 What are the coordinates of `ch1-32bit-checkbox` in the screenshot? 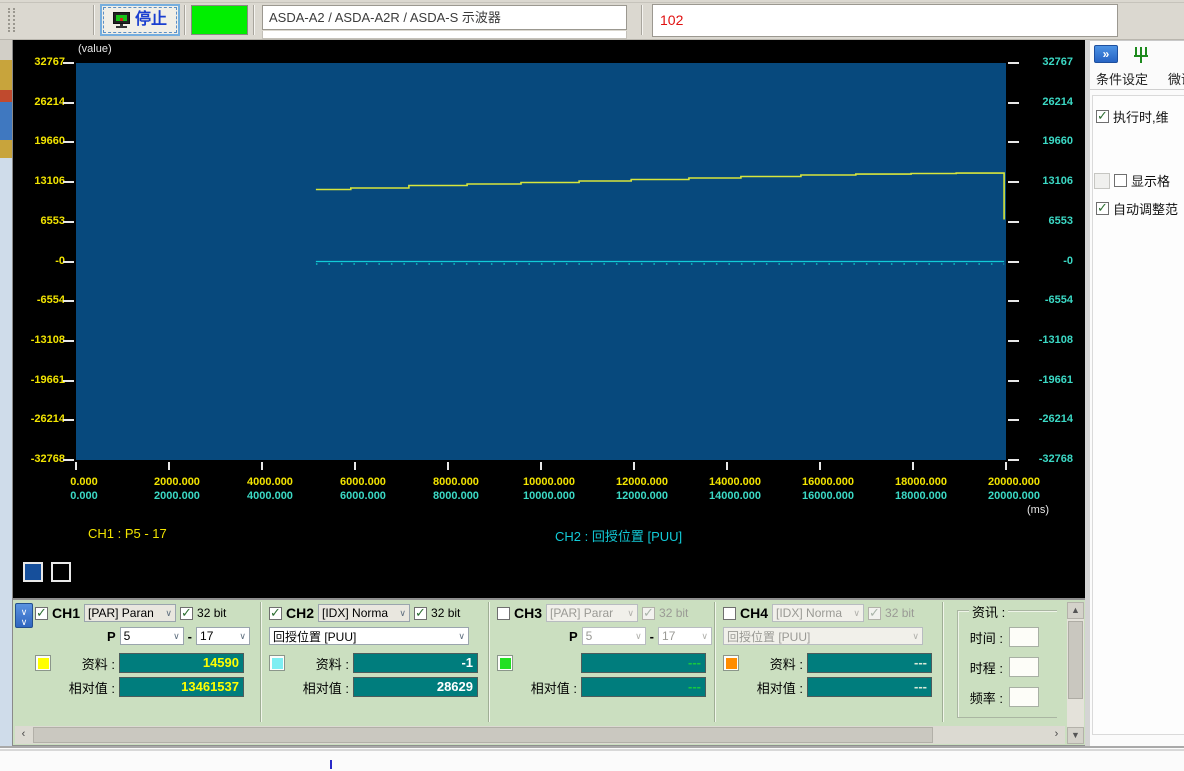 It's located at (187, 613).